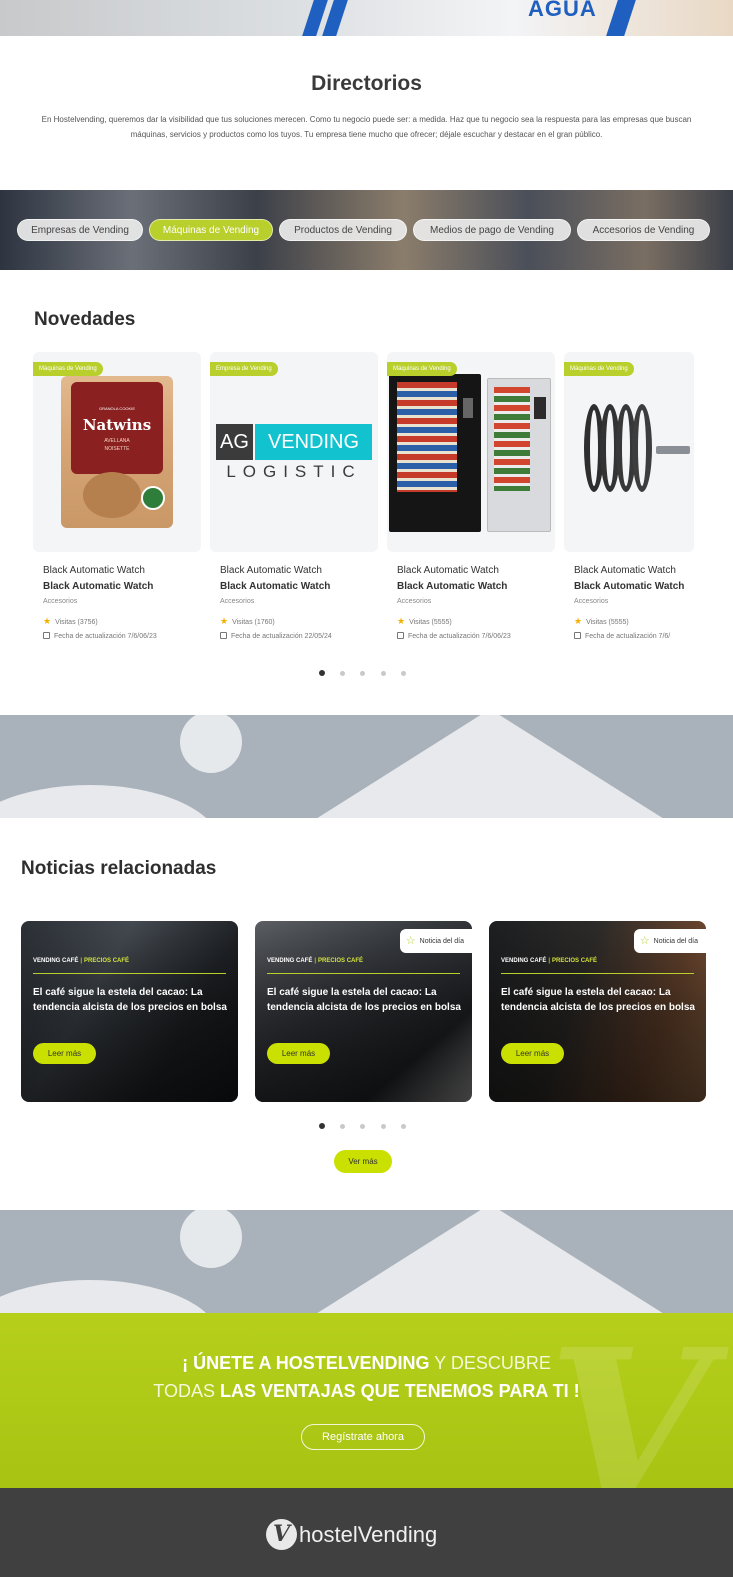 The image size is (733, 1577). I want to click on natwins-flavor: AVELLANA, so click(117, 441).